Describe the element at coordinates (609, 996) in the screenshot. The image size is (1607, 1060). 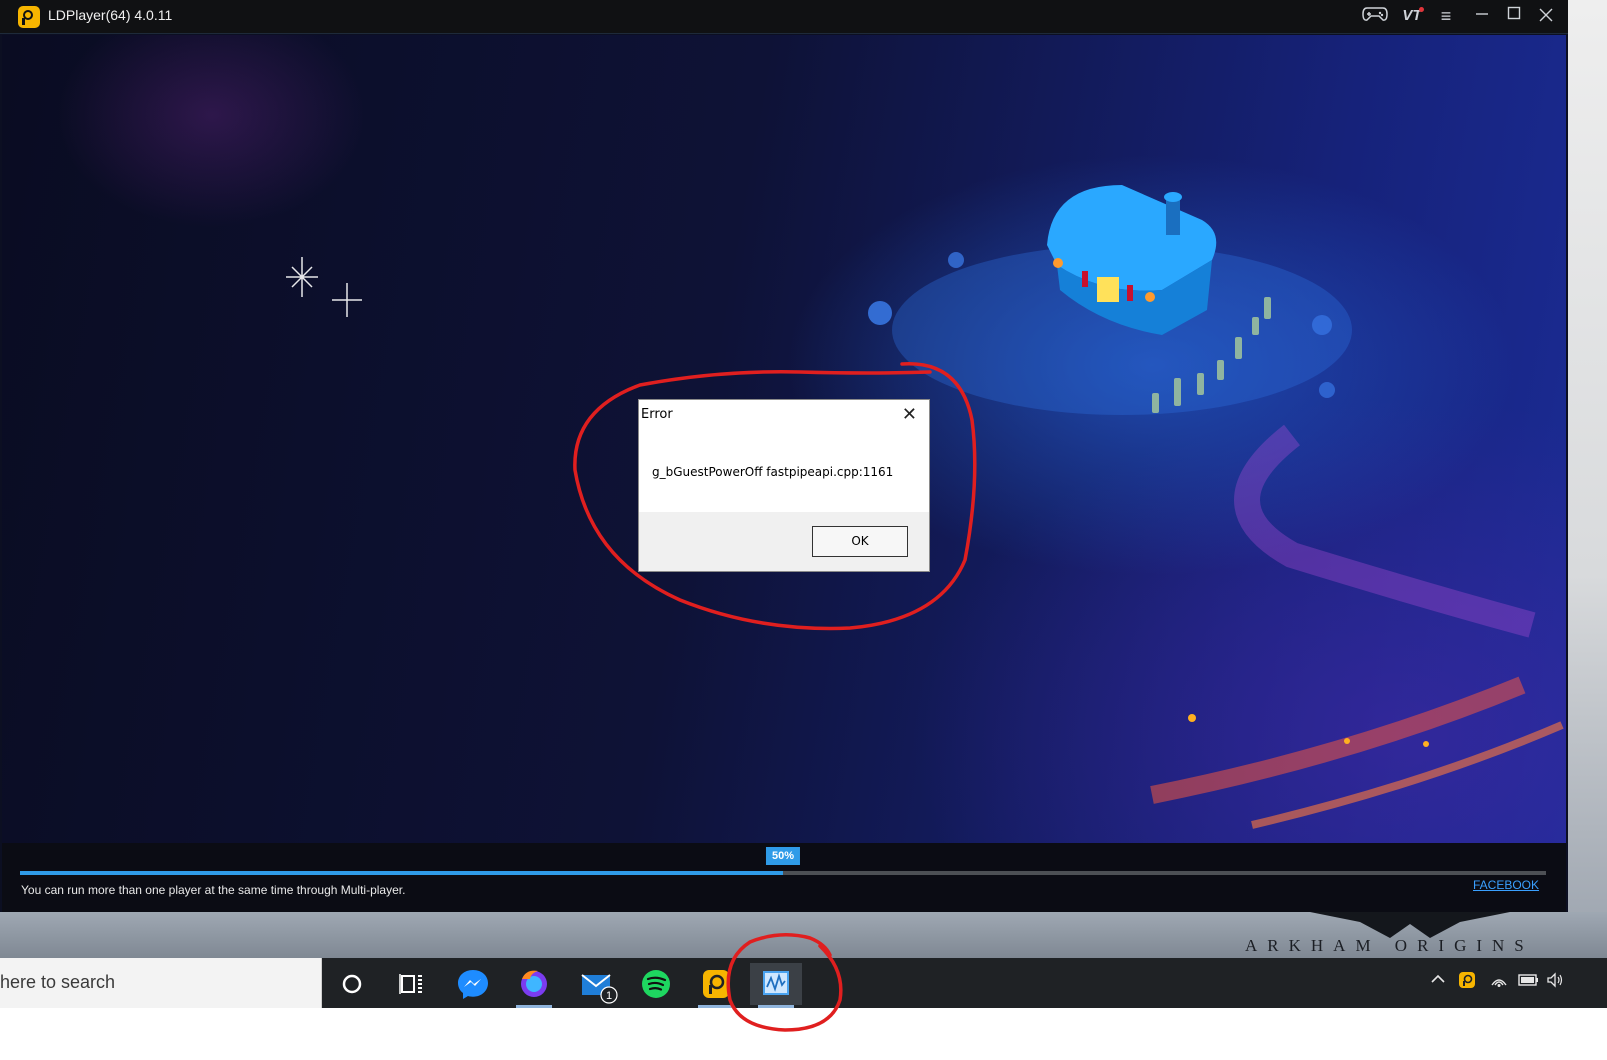
I see `mail-badge-count: 1` at that location.